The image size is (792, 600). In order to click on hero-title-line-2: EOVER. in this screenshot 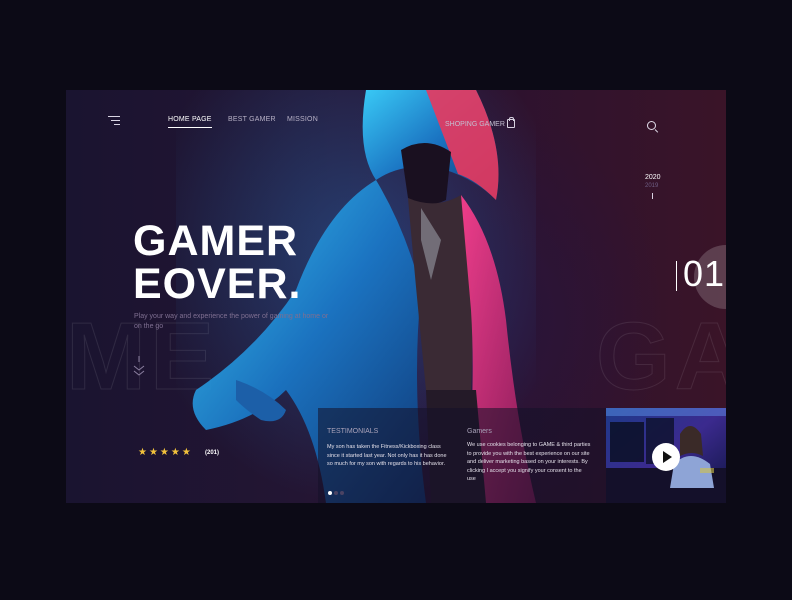, I will do `click(217, 284)`.